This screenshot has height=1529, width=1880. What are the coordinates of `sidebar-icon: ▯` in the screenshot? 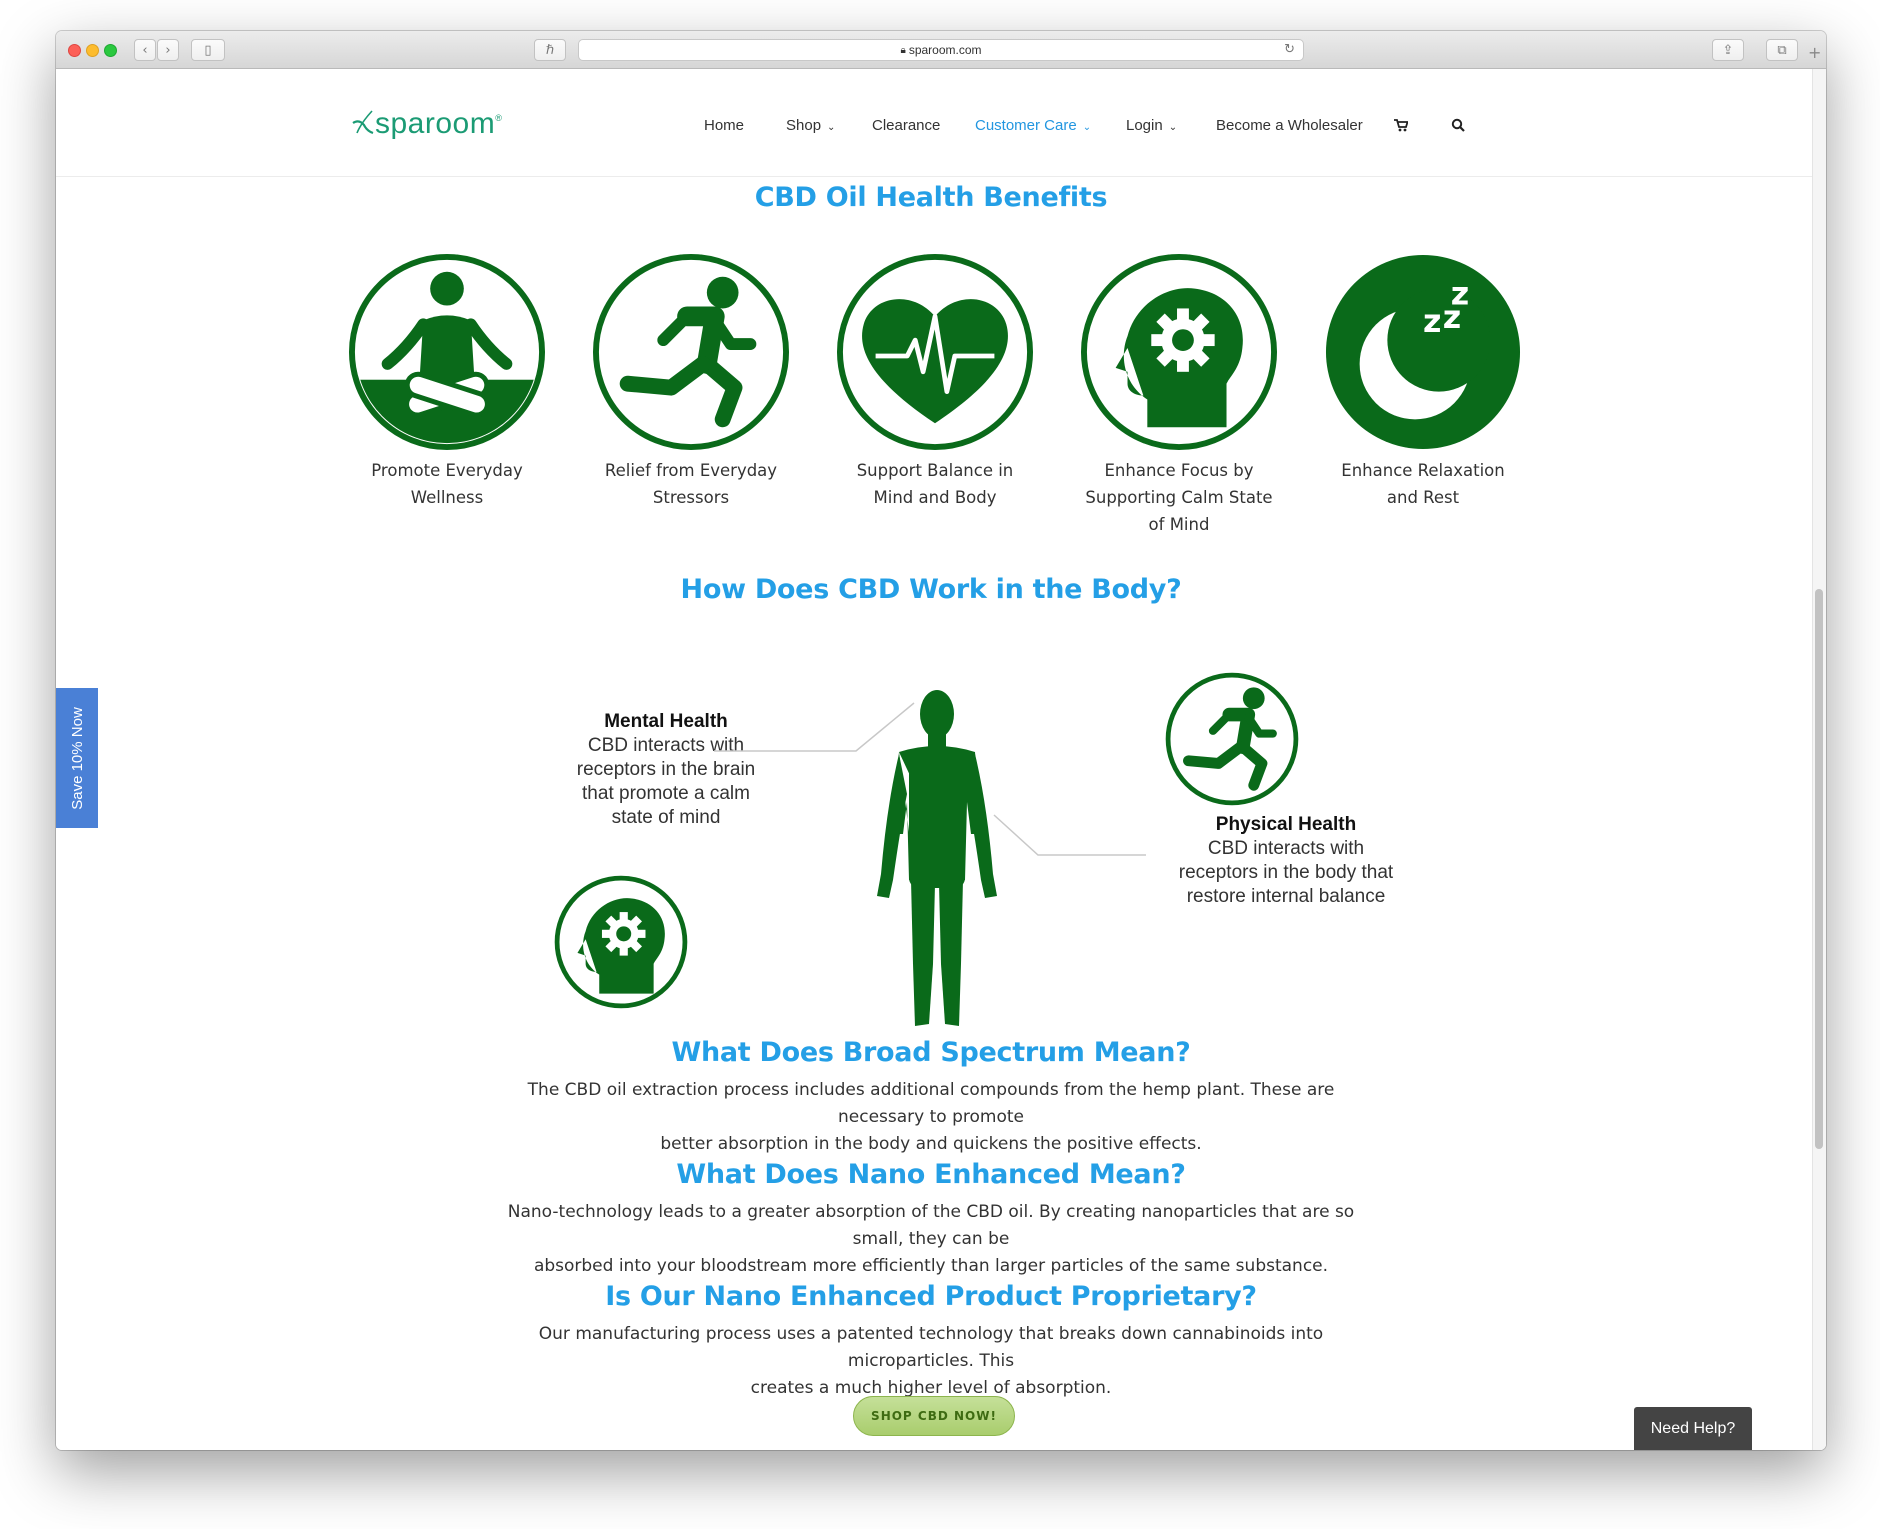 It's located at (208, 50).